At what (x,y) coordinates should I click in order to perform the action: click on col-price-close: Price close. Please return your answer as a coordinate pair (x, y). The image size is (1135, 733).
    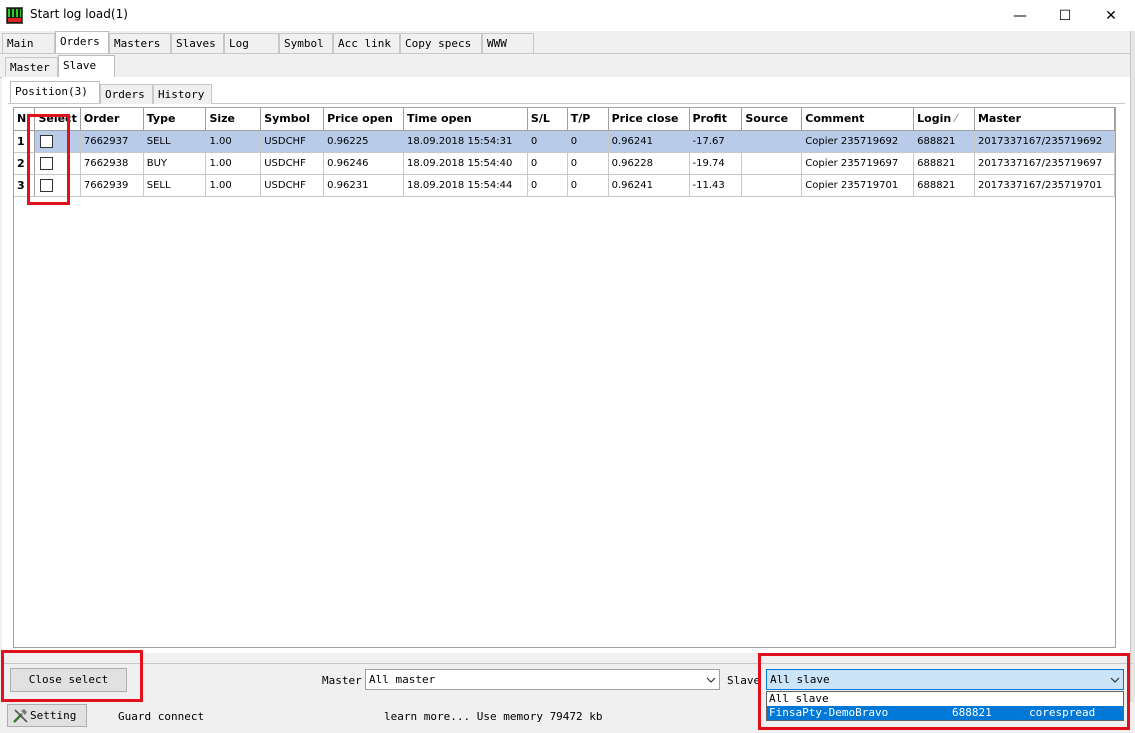
    Looking at the image, I should click on (649, 119).